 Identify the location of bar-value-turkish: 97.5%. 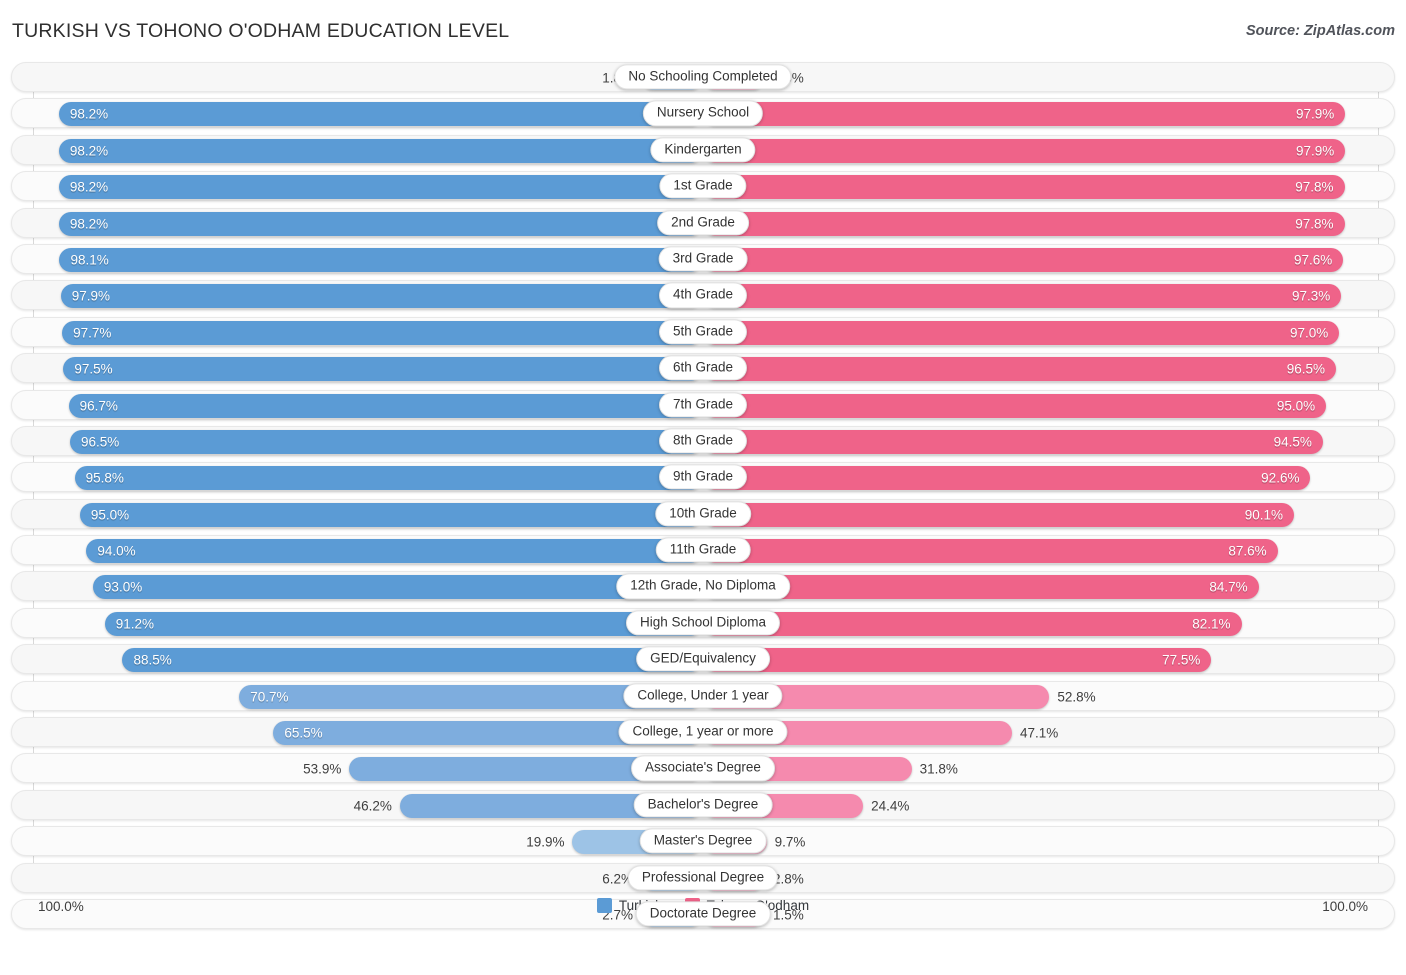
(93, 369).